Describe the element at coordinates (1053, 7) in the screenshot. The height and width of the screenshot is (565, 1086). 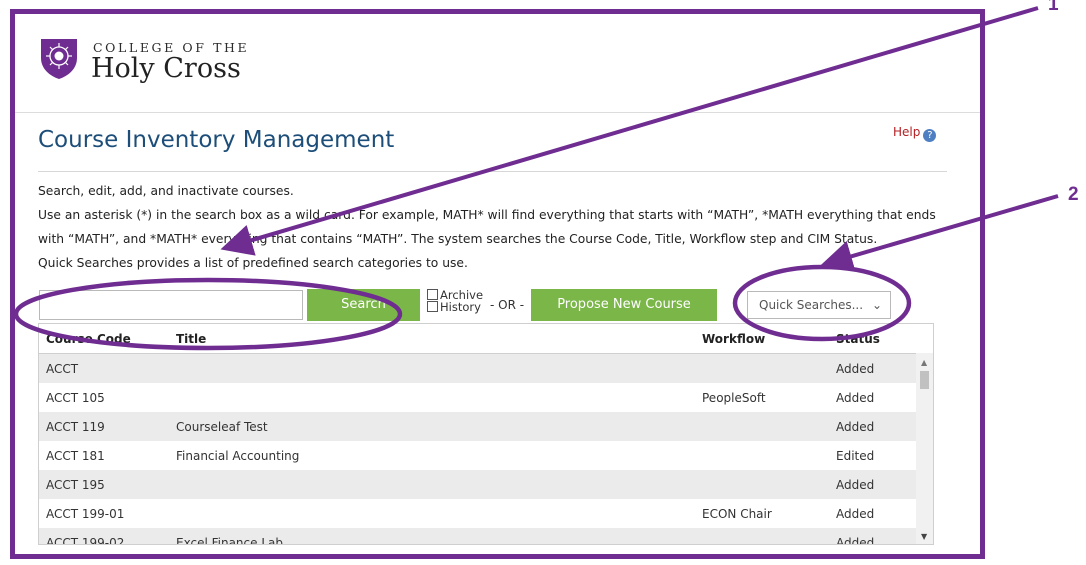
I see `annotation-label-1: 1` at that location.